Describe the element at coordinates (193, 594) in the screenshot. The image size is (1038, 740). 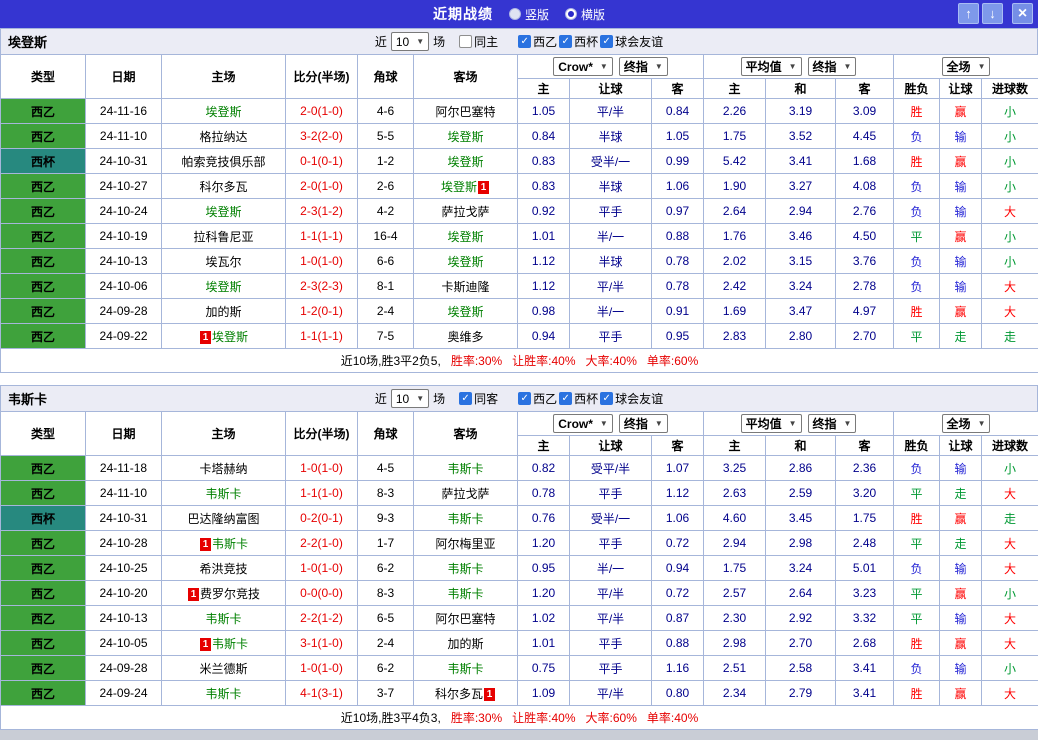
I see `red-card-badge: 1` at that location.